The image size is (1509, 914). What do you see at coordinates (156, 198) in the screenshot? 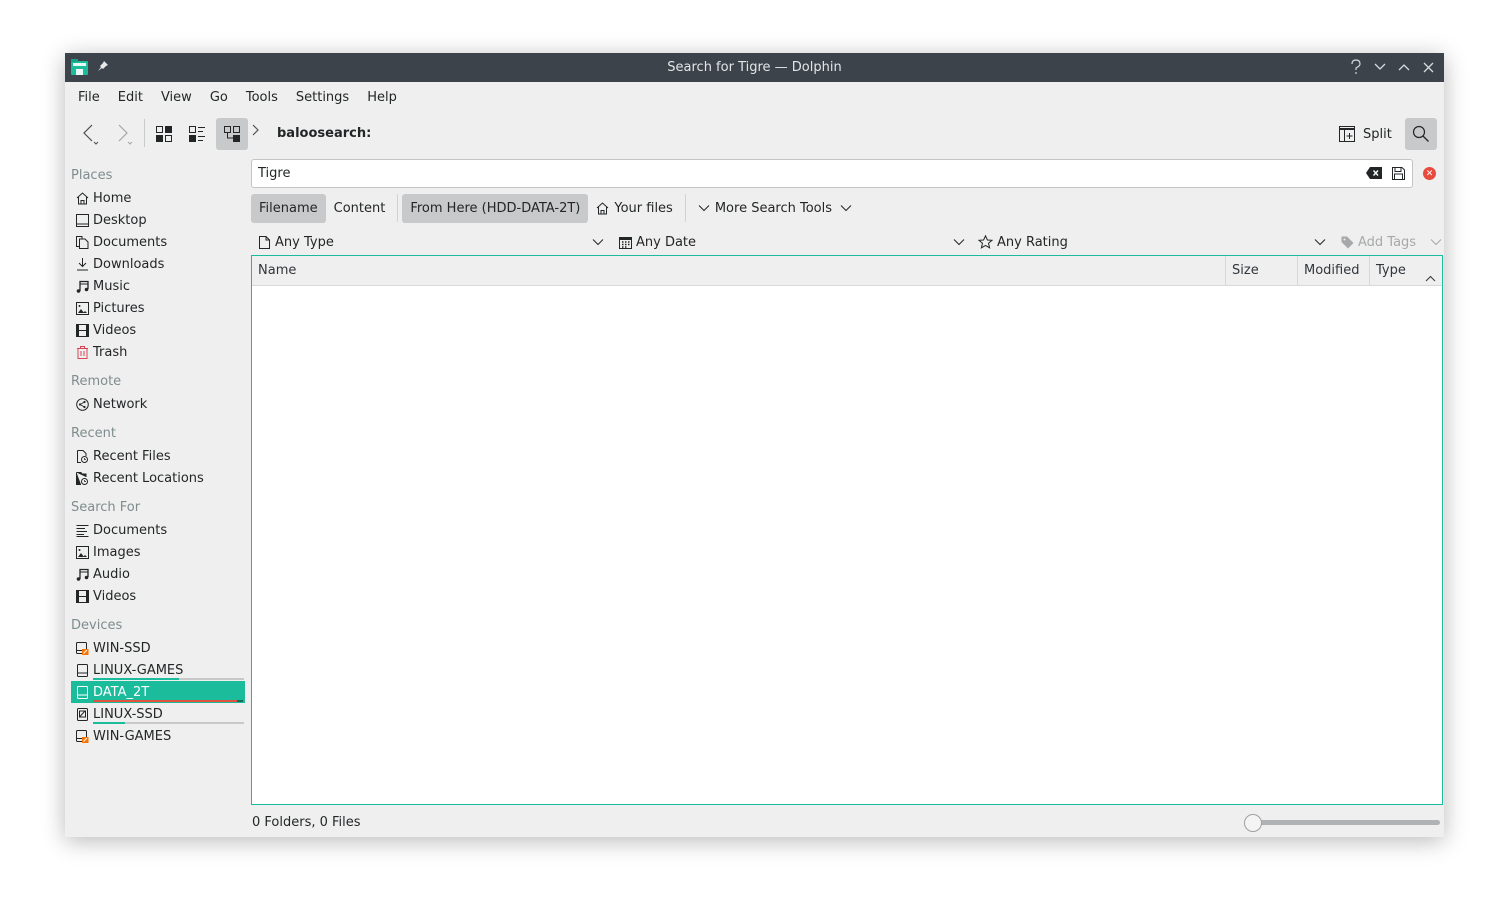
I see `sidebar-item-home: Home` at bounding box center [156, 198].